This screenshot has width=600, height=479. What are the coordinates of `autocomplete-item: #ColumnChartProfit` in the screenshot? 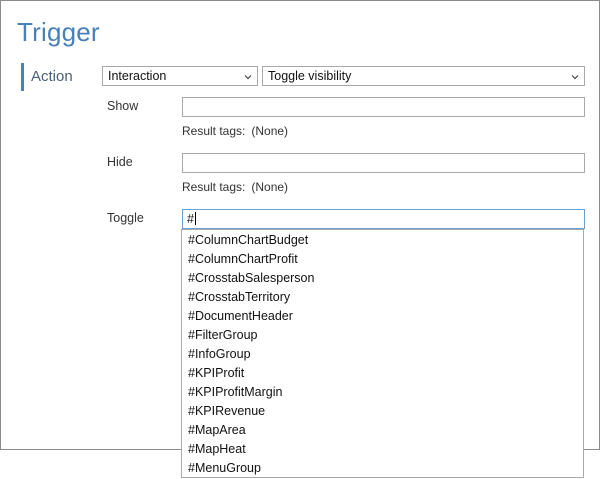 It's located at (382, 259).